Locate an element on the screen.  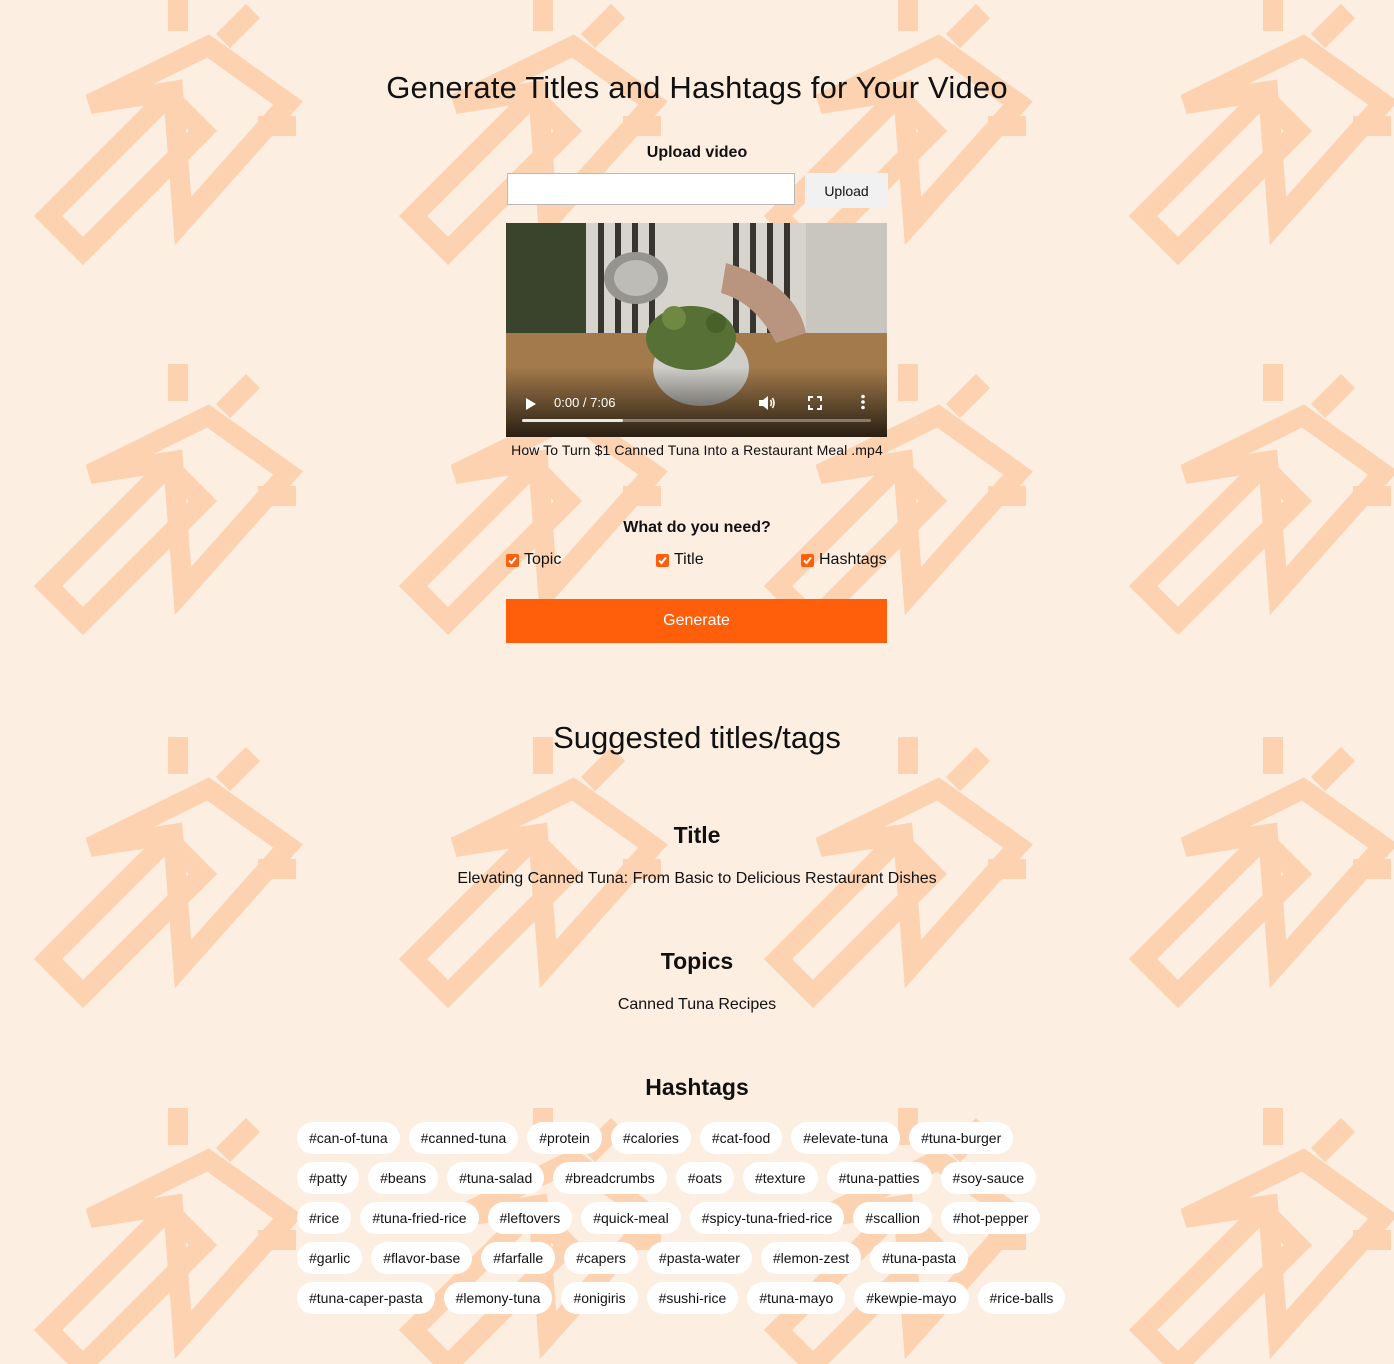
hashtag-chip: #scallion is located at coordinates (892, 1218).